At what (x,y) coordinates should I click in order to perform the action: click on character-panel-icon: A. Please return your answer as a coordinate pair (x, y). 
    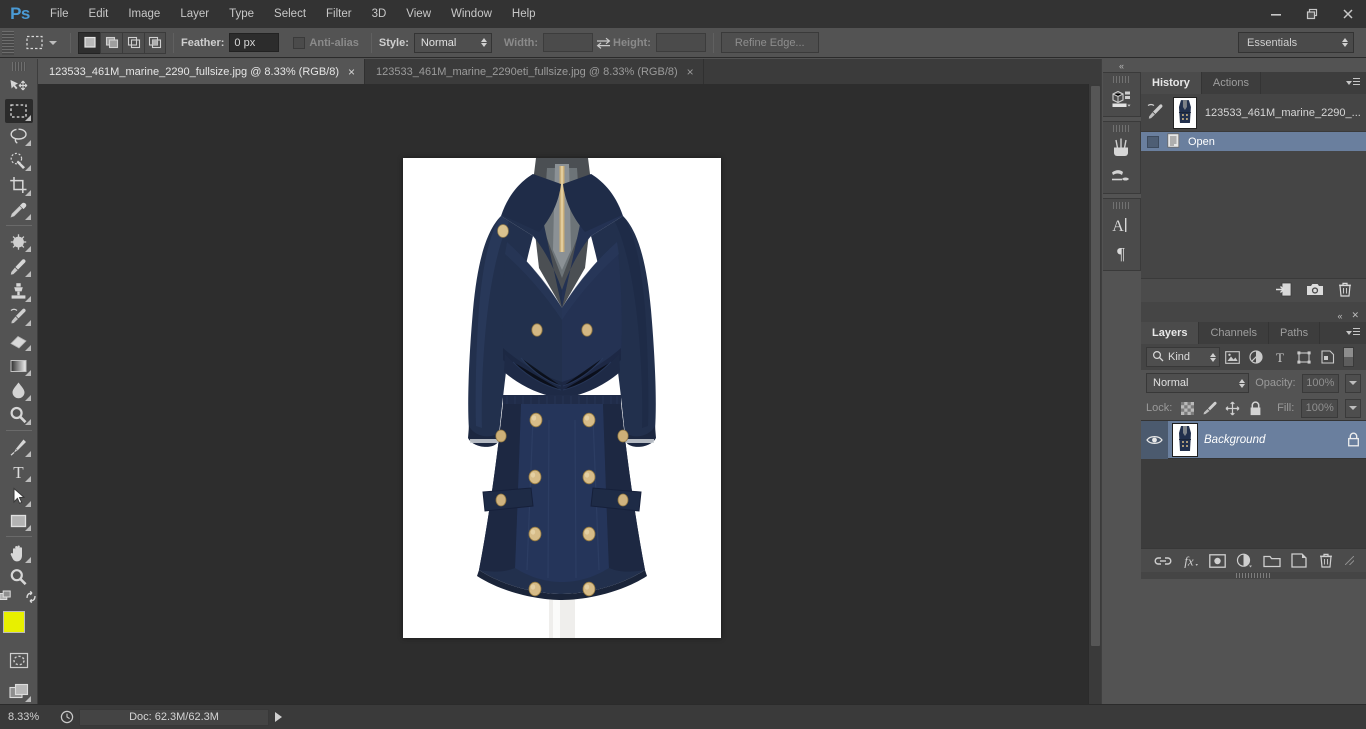
    Looking at the image, I should click on (1121, 225).